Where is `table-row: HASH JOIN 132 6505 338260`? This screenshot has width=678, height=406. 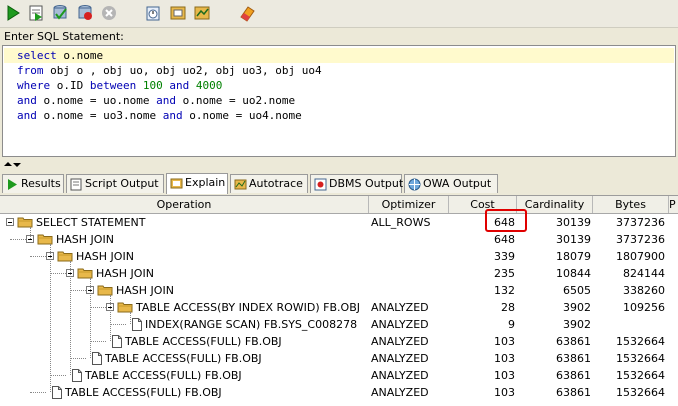 table-row: HASH JOIN 132 6505 338260 is located at coordinates (339, 290).